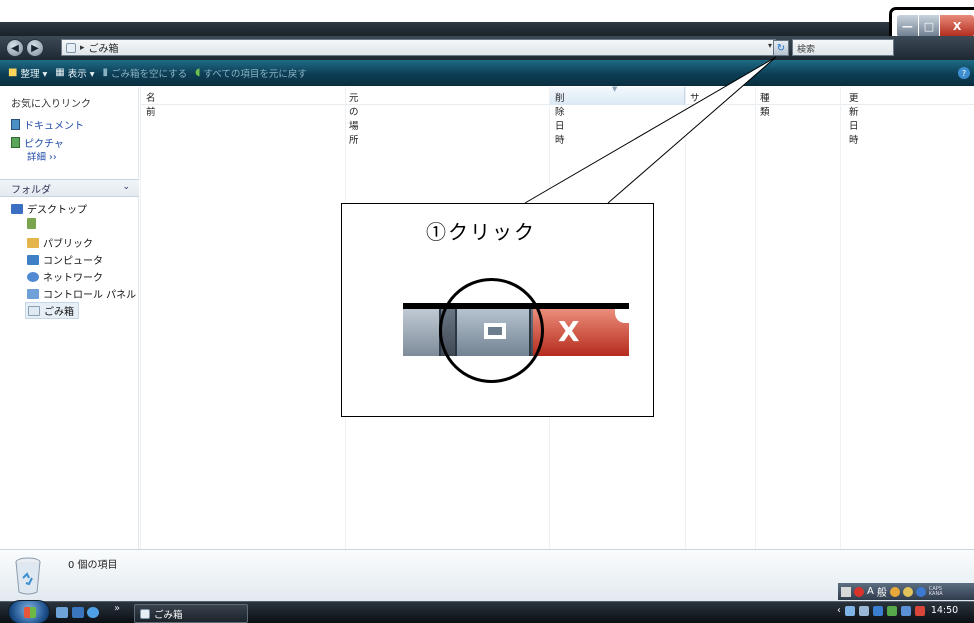 The width and height of the screenshot is (974, 623). Describe the element at coordinates (422, 332) in the screenshot. I see `zoom-minimize-button` at that location.